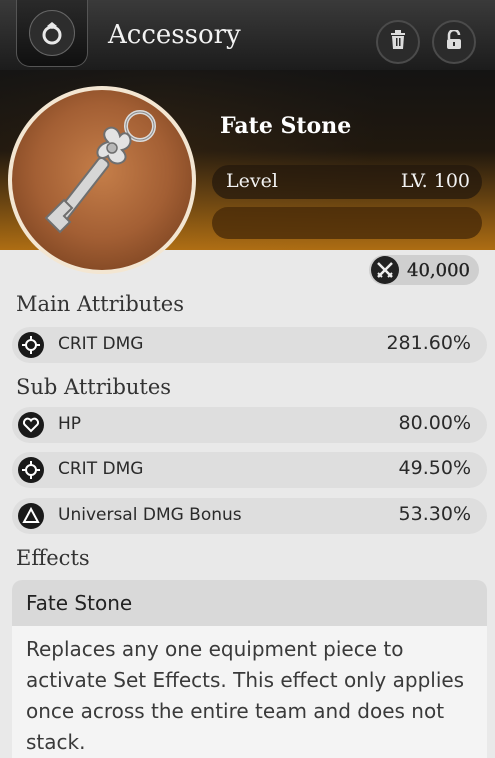 Image resolution: width=495 pixels, height=758 pixels. What do you see at coordinates (347, 223) in the screenshot?
I see `item-info-bar` at bounding box center [347, 223].